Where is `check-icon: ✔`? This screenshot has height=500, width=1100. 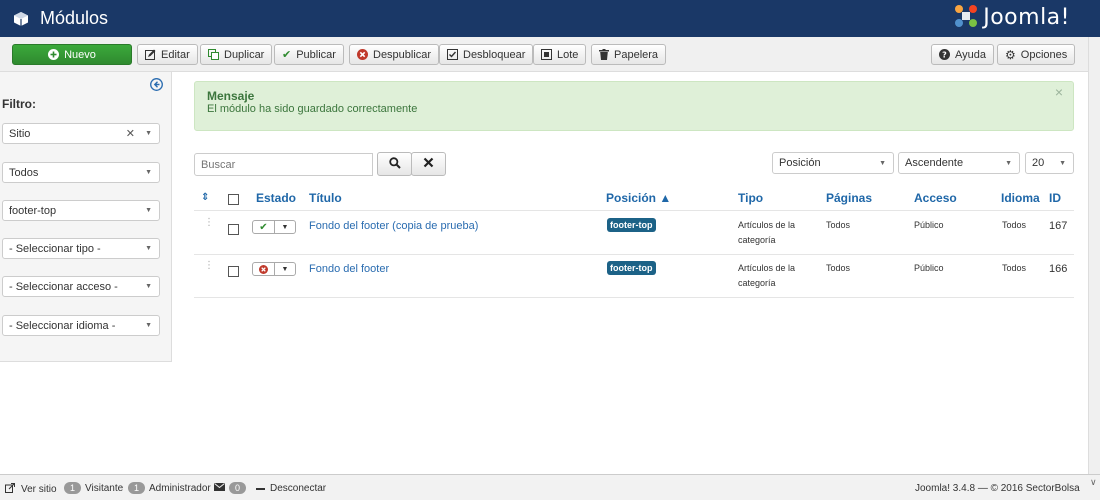 check-icon: ✔ is located at coordinates (287, 55).